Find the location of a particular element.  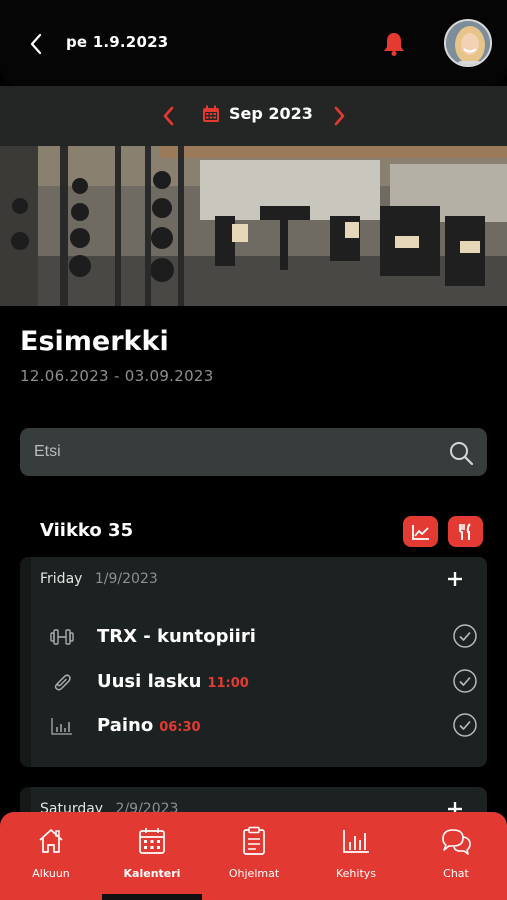

previous-month-button is located at coordinates (168, 116).